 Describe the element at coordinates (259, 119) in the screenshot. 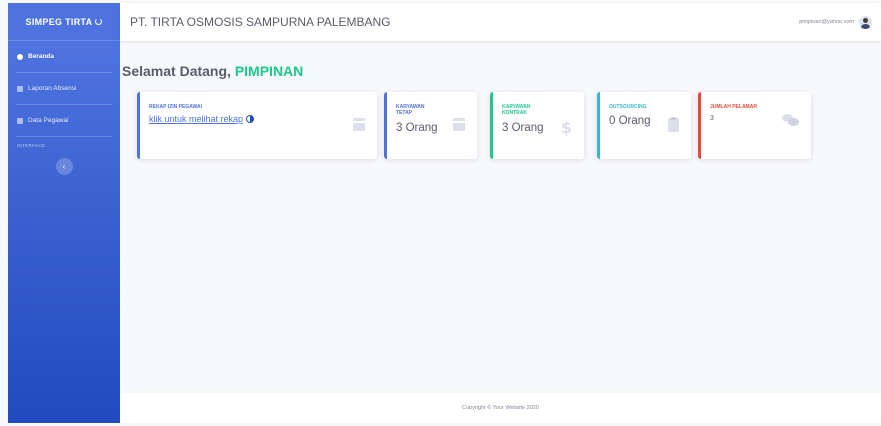

I see `rekap-link: klik untuk melihat rekap` at that location.